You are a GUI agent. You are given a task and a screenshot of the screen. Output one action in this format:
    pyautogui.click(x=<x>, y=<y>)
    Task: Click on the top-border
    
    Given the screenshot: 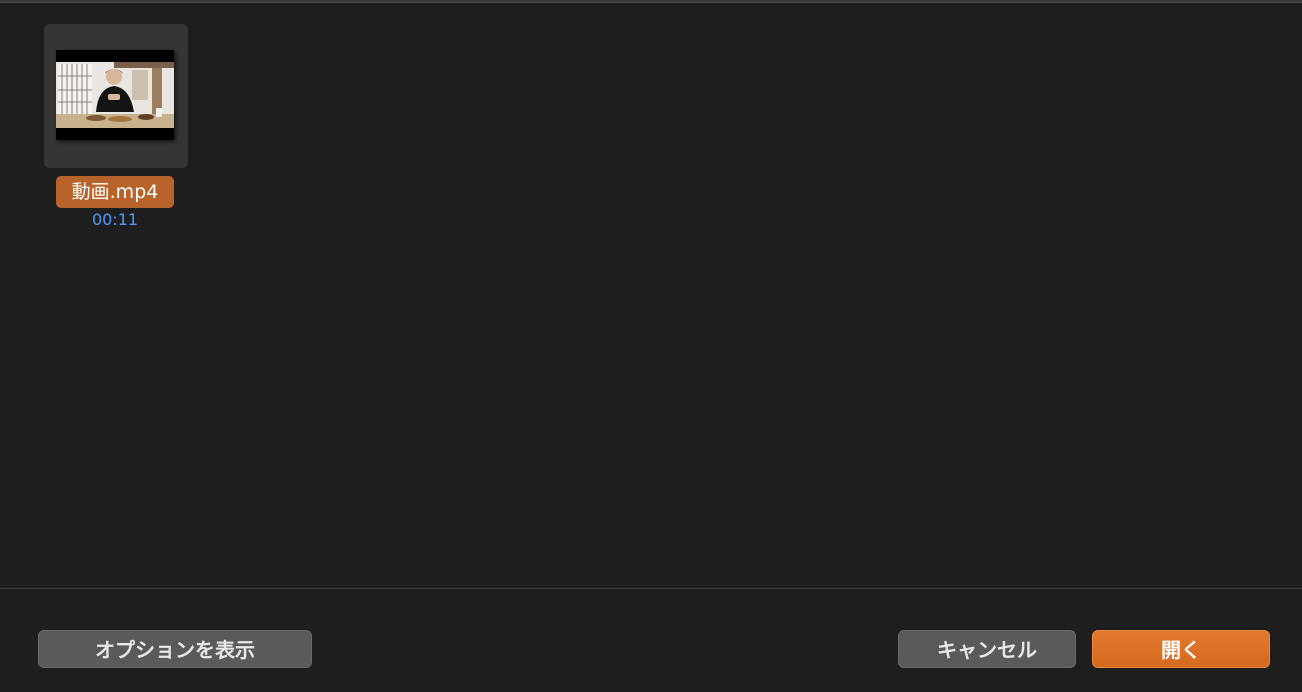 What is the action you would take?
    pyautogui.click(x=651, y=1)
    